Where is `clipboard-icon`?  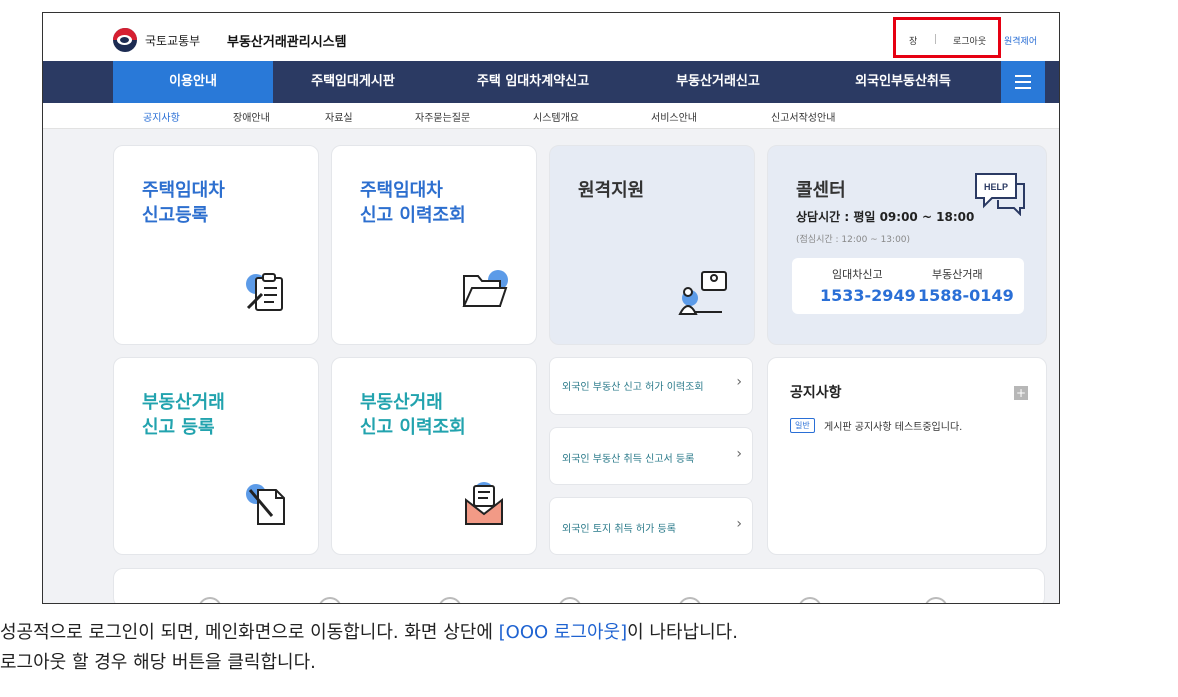 clipboard-icon is located at coordinates (264, 292).